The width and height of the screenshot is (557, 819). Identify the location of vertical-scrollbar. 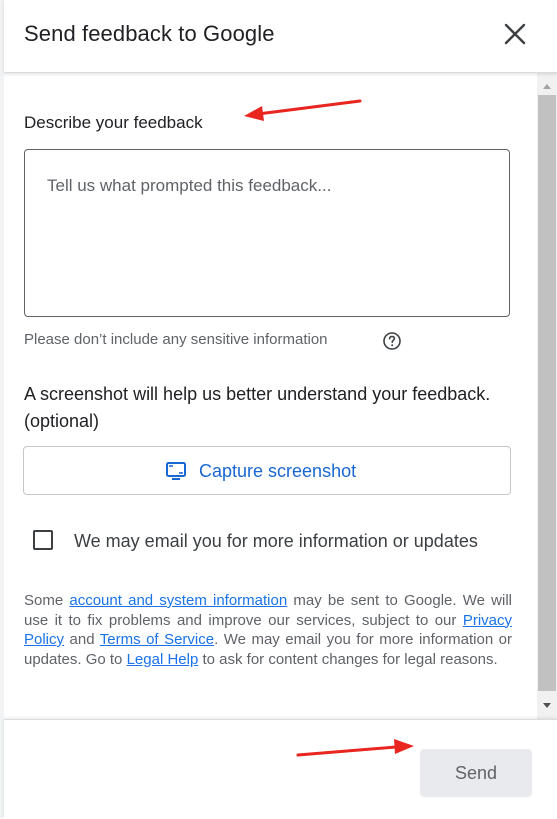
(547, 396).